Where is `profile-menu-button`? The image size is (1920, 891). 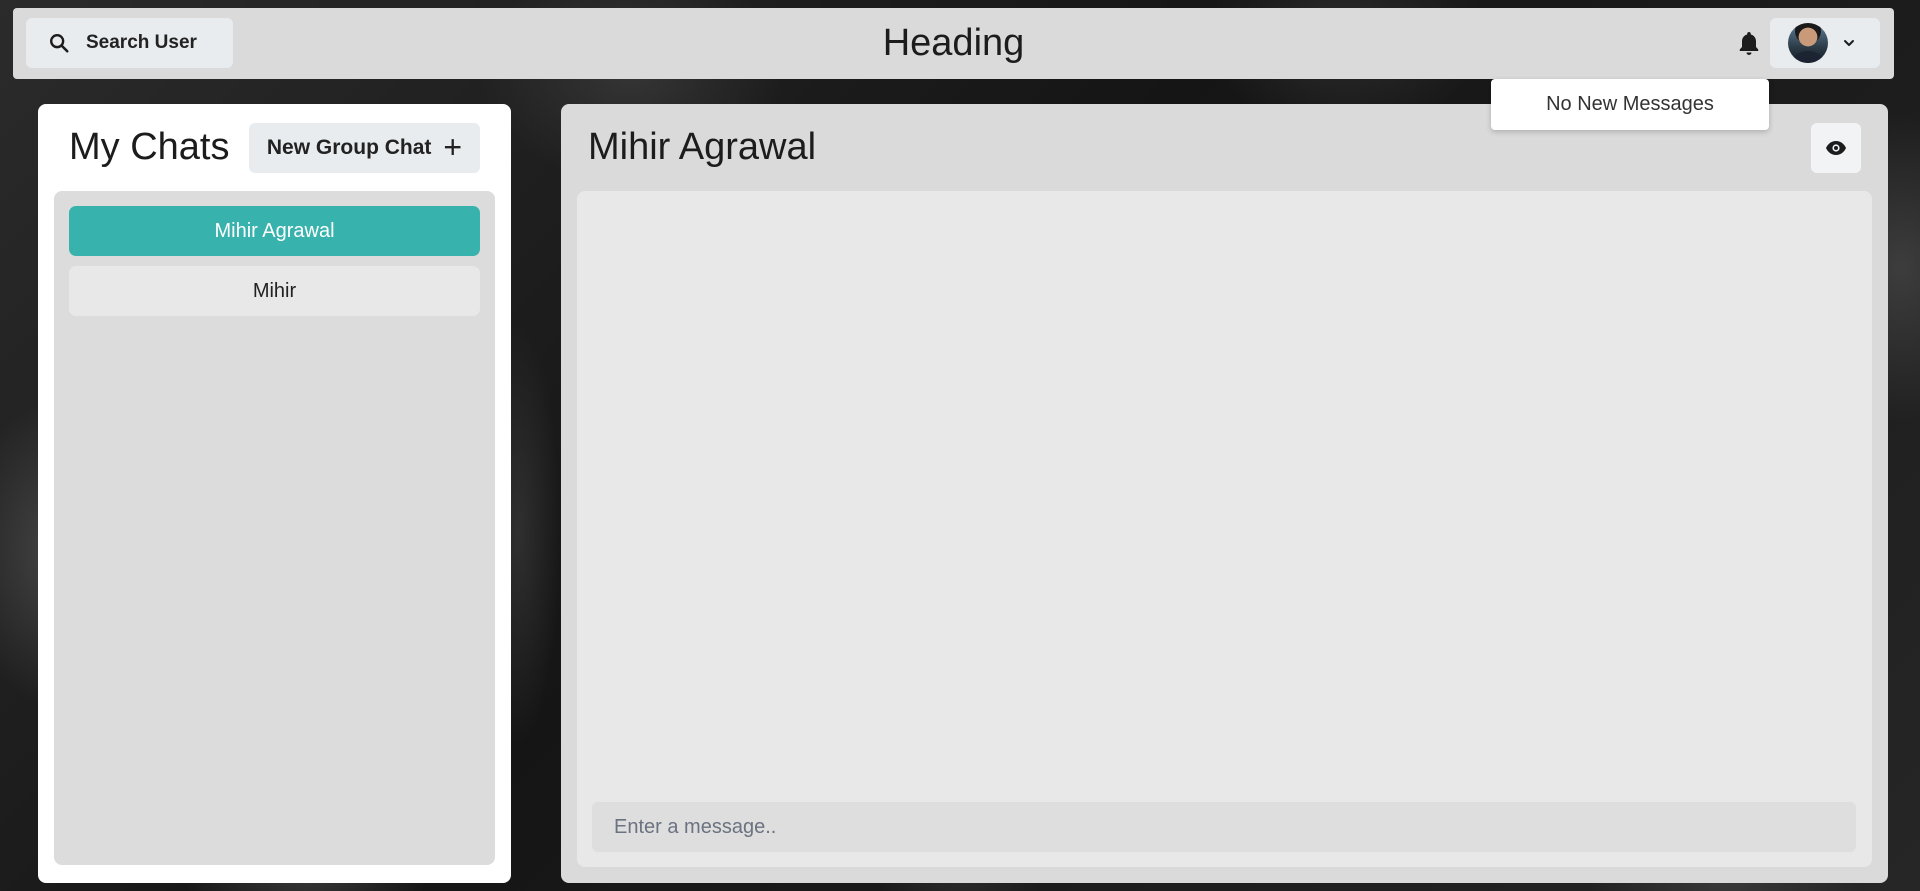 profile-menu-button is located at coordinates (1825, 43).